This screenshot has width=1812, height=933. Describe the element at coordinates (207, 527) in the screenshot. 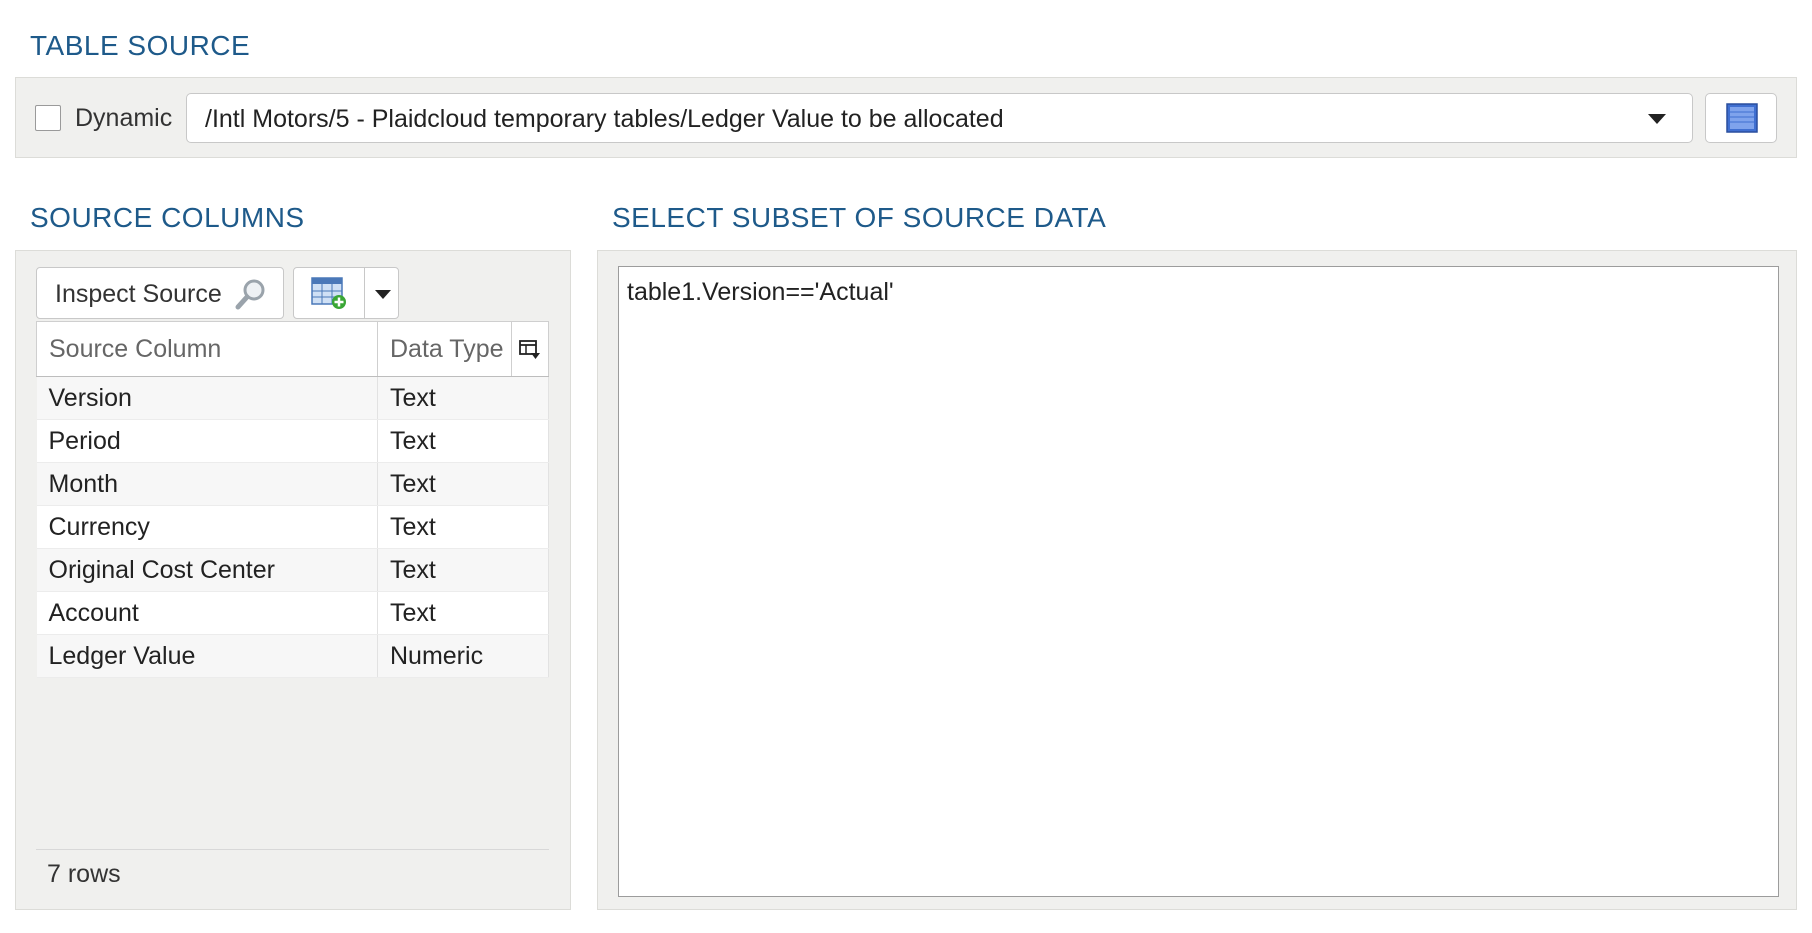

I see `cell-source-column: Currency` at that location.